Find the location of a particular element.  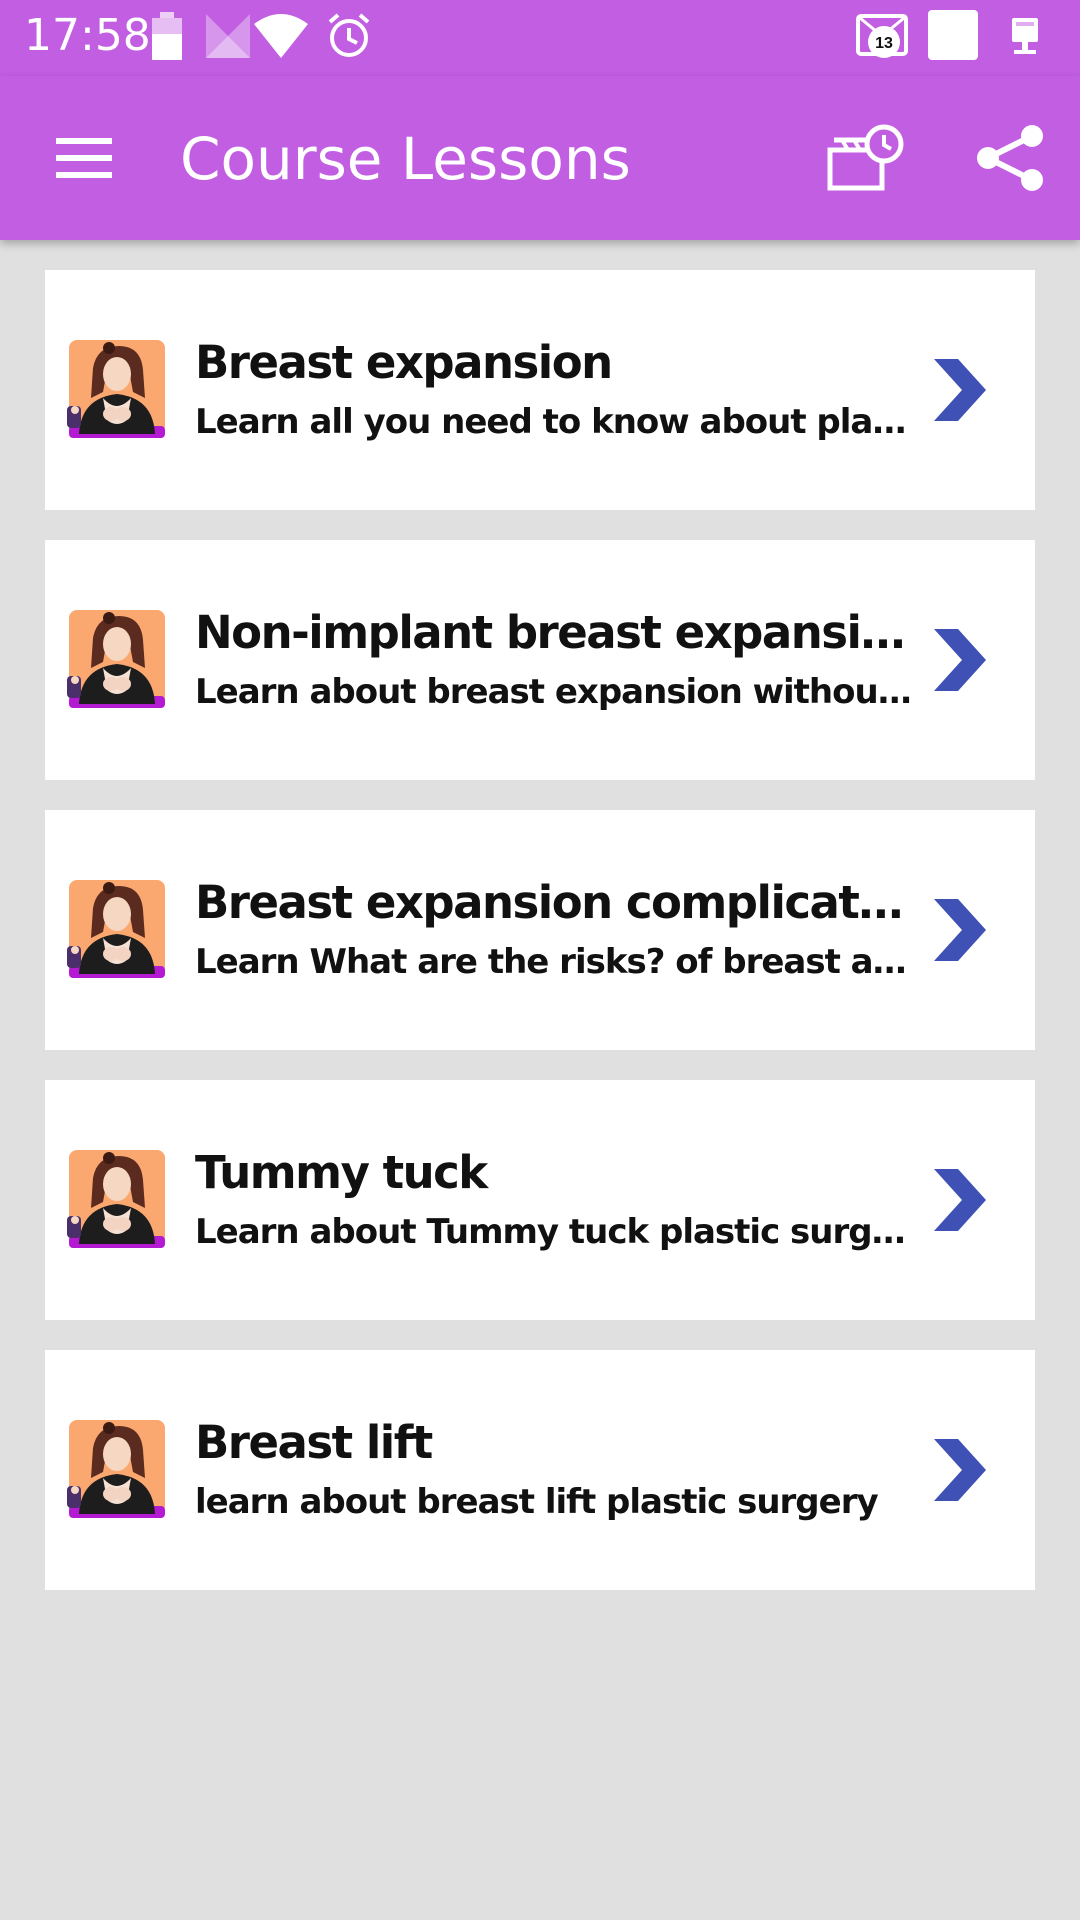

page-title: Course Lessons is located at coordinates (405, 159).